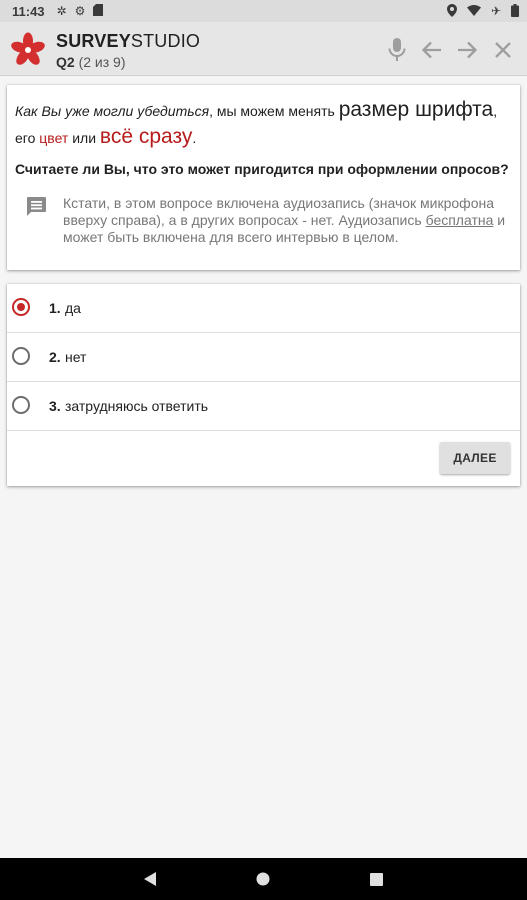 The height and width of the screenshot is (900, 527). Describe the element at coordinates (473, 11) in the screenshot. I see `wifi-icon` at that location.